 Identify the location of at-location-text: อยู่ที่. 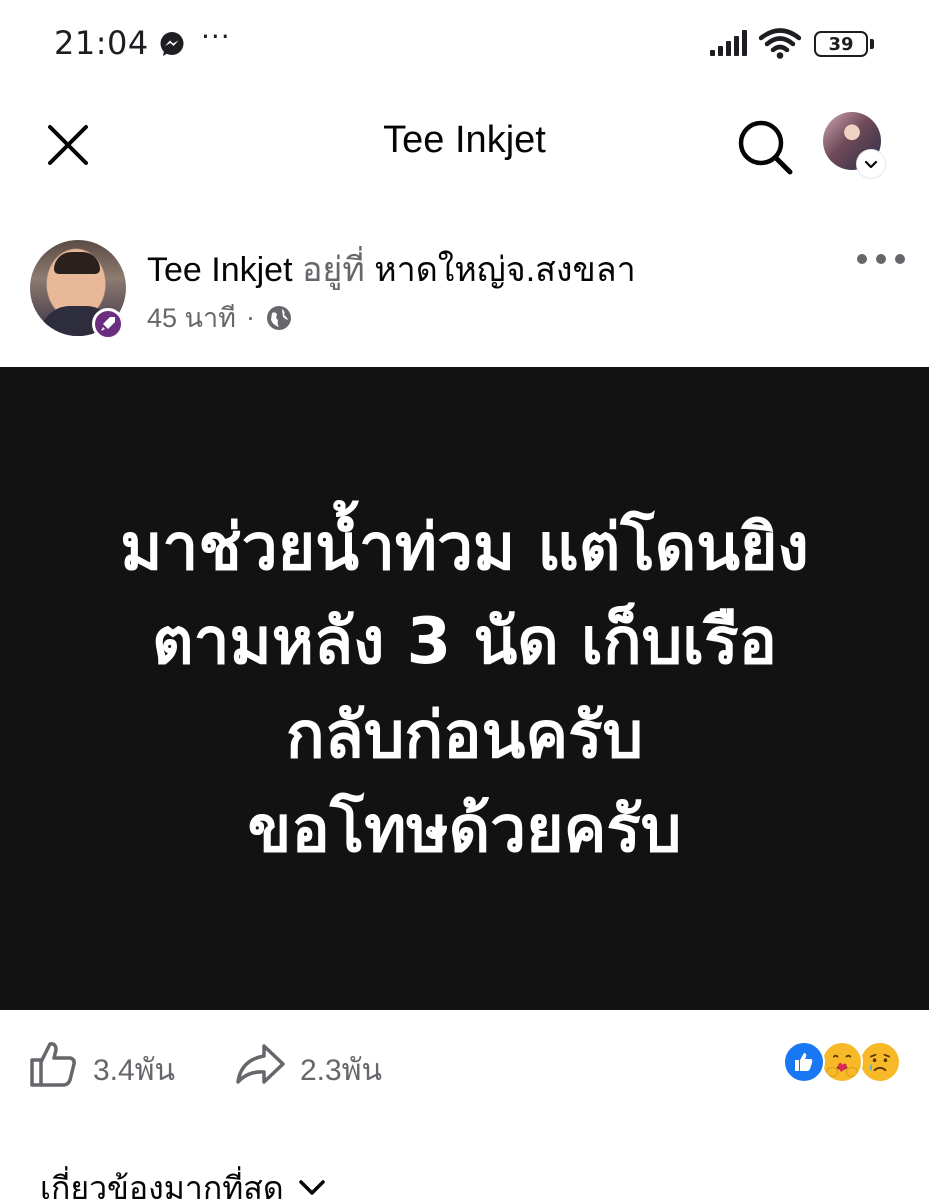
(333, 270).